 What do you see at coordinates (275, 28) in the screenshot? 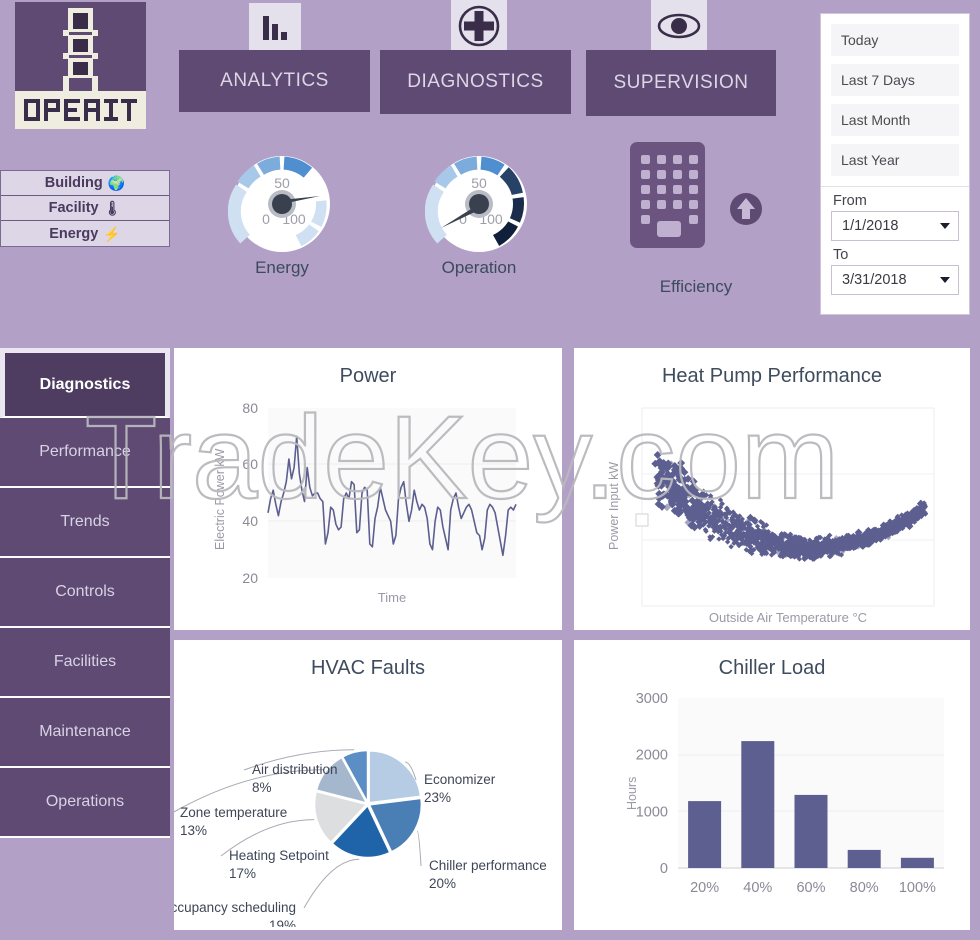
I see `bar-chart-icon` at bounding box center [275, 28].